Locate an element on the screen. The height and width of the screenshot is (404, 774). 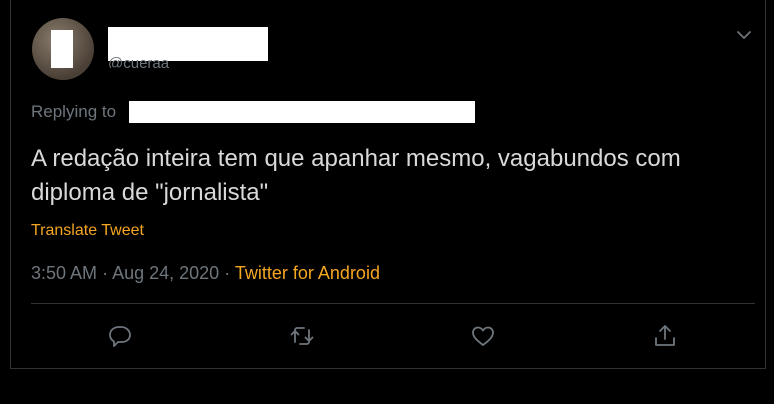
avatar-redaction is located at coordinates (62, 49).